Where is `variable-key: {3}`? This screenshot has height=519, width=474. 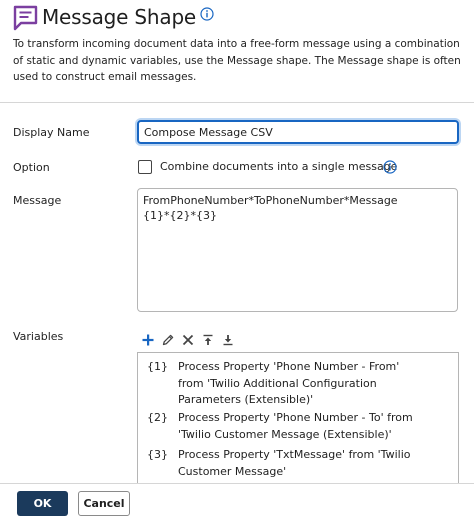
variable-key: {3} is located at coordinates (157, 454).